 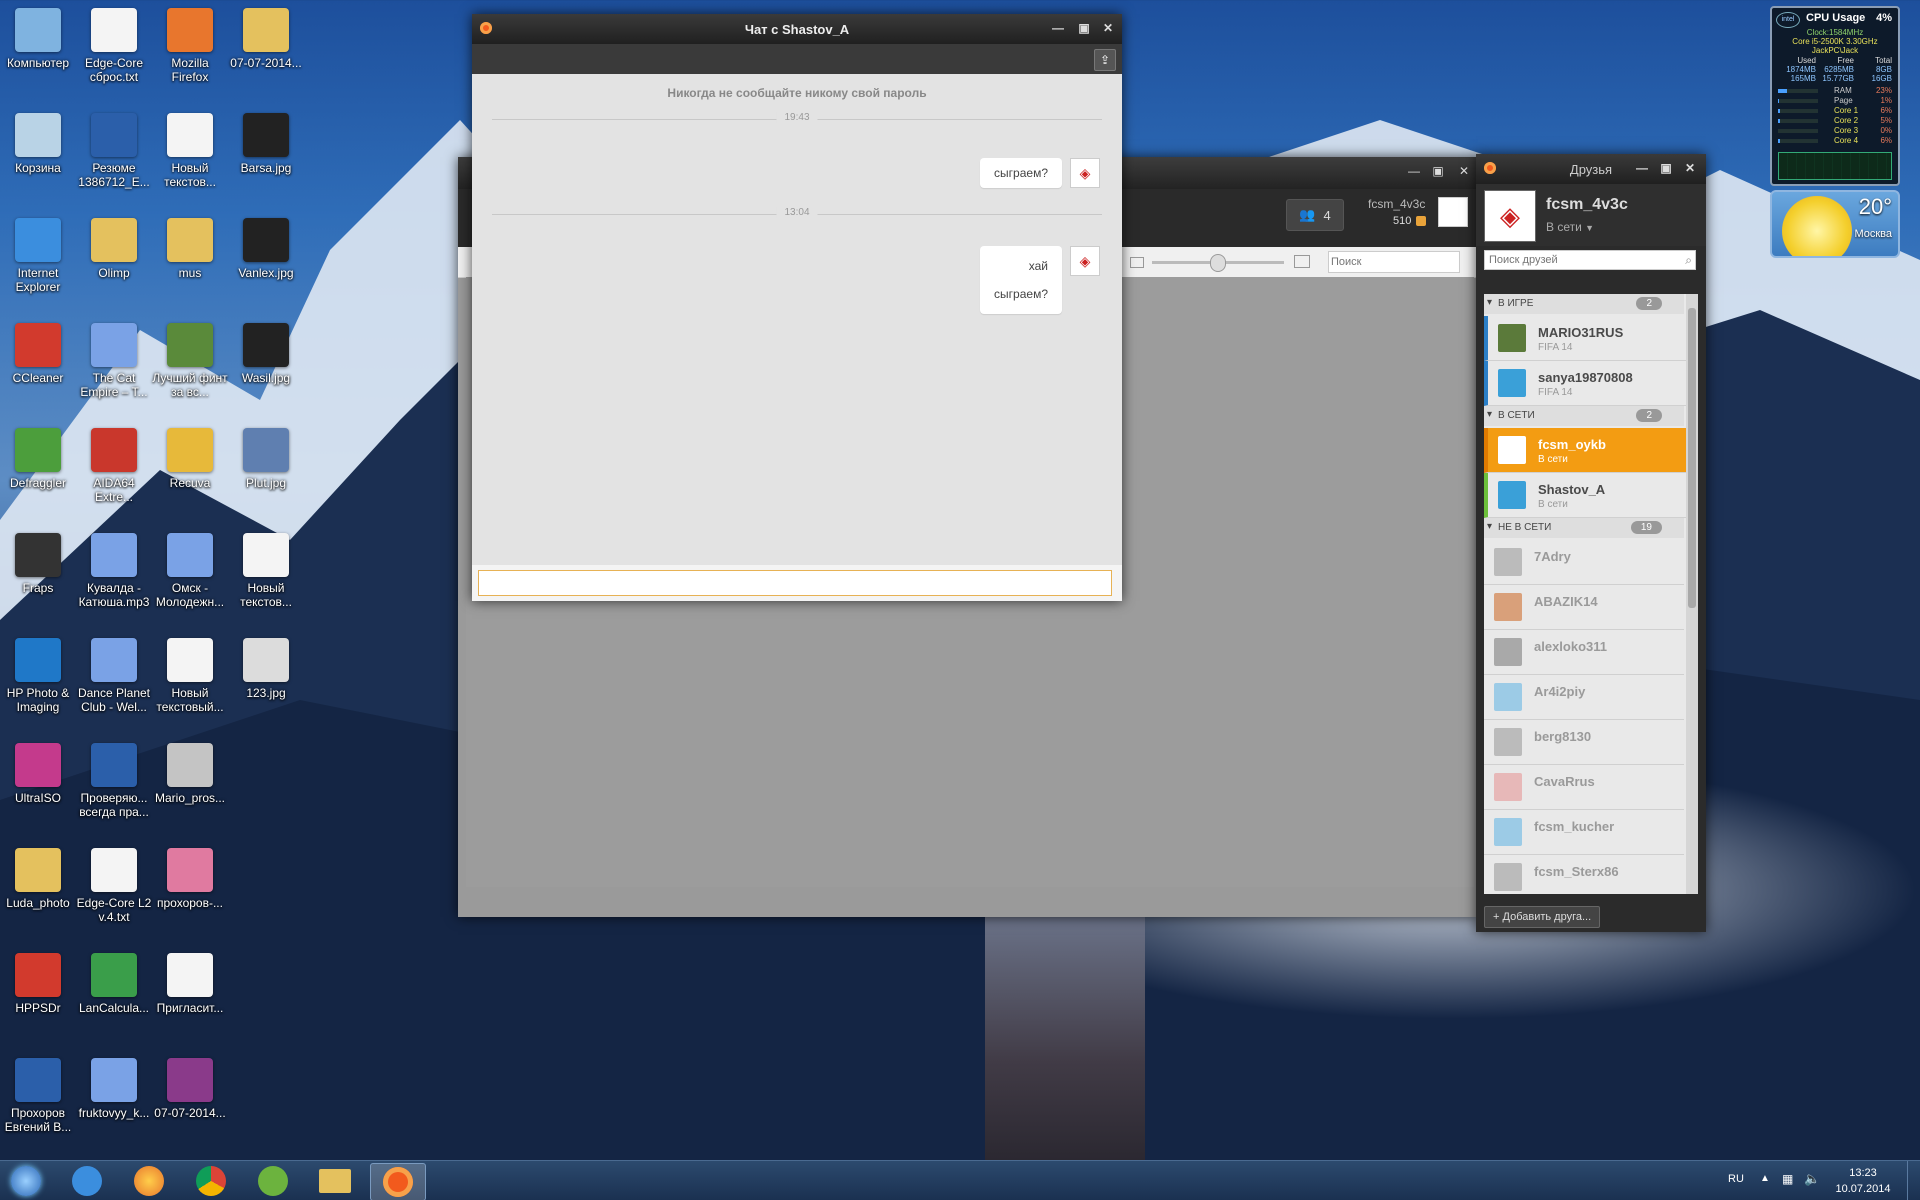 What do you see at coordinates (1584, 607) in the screenshot?
I see `friend-row: ABAZIK14` at bounding box center [1584, 607].